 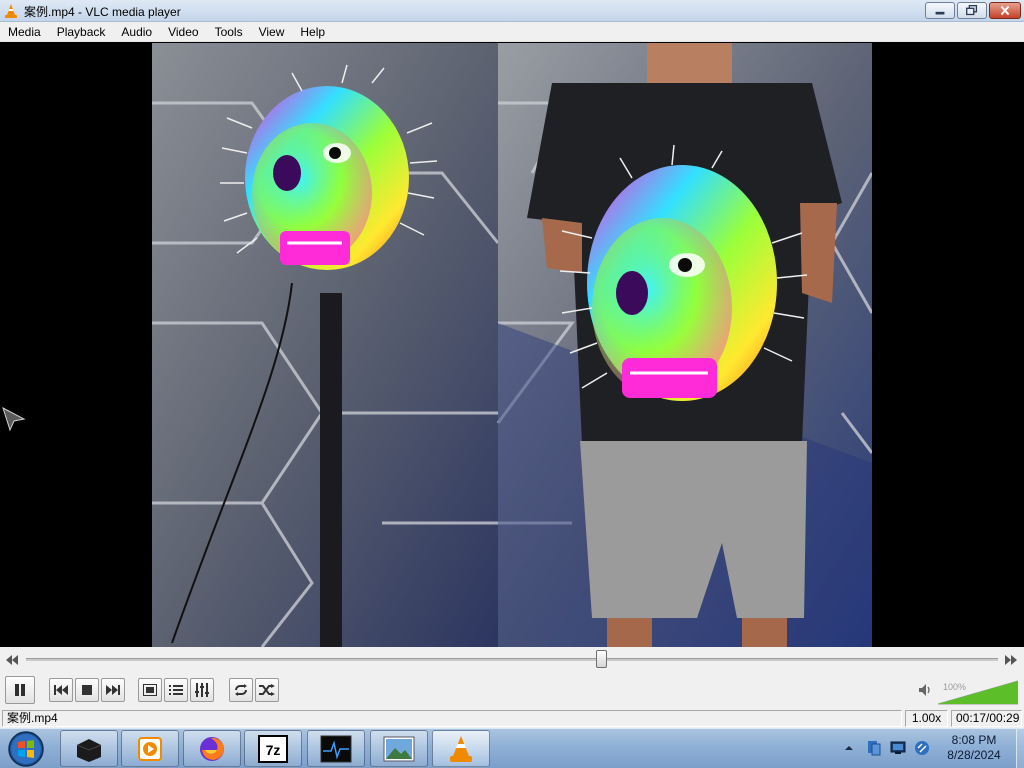 What do you see at coordinates (925, 690) in the screenshot?
I see `speaker-icon` at bounding box center [925, 690].